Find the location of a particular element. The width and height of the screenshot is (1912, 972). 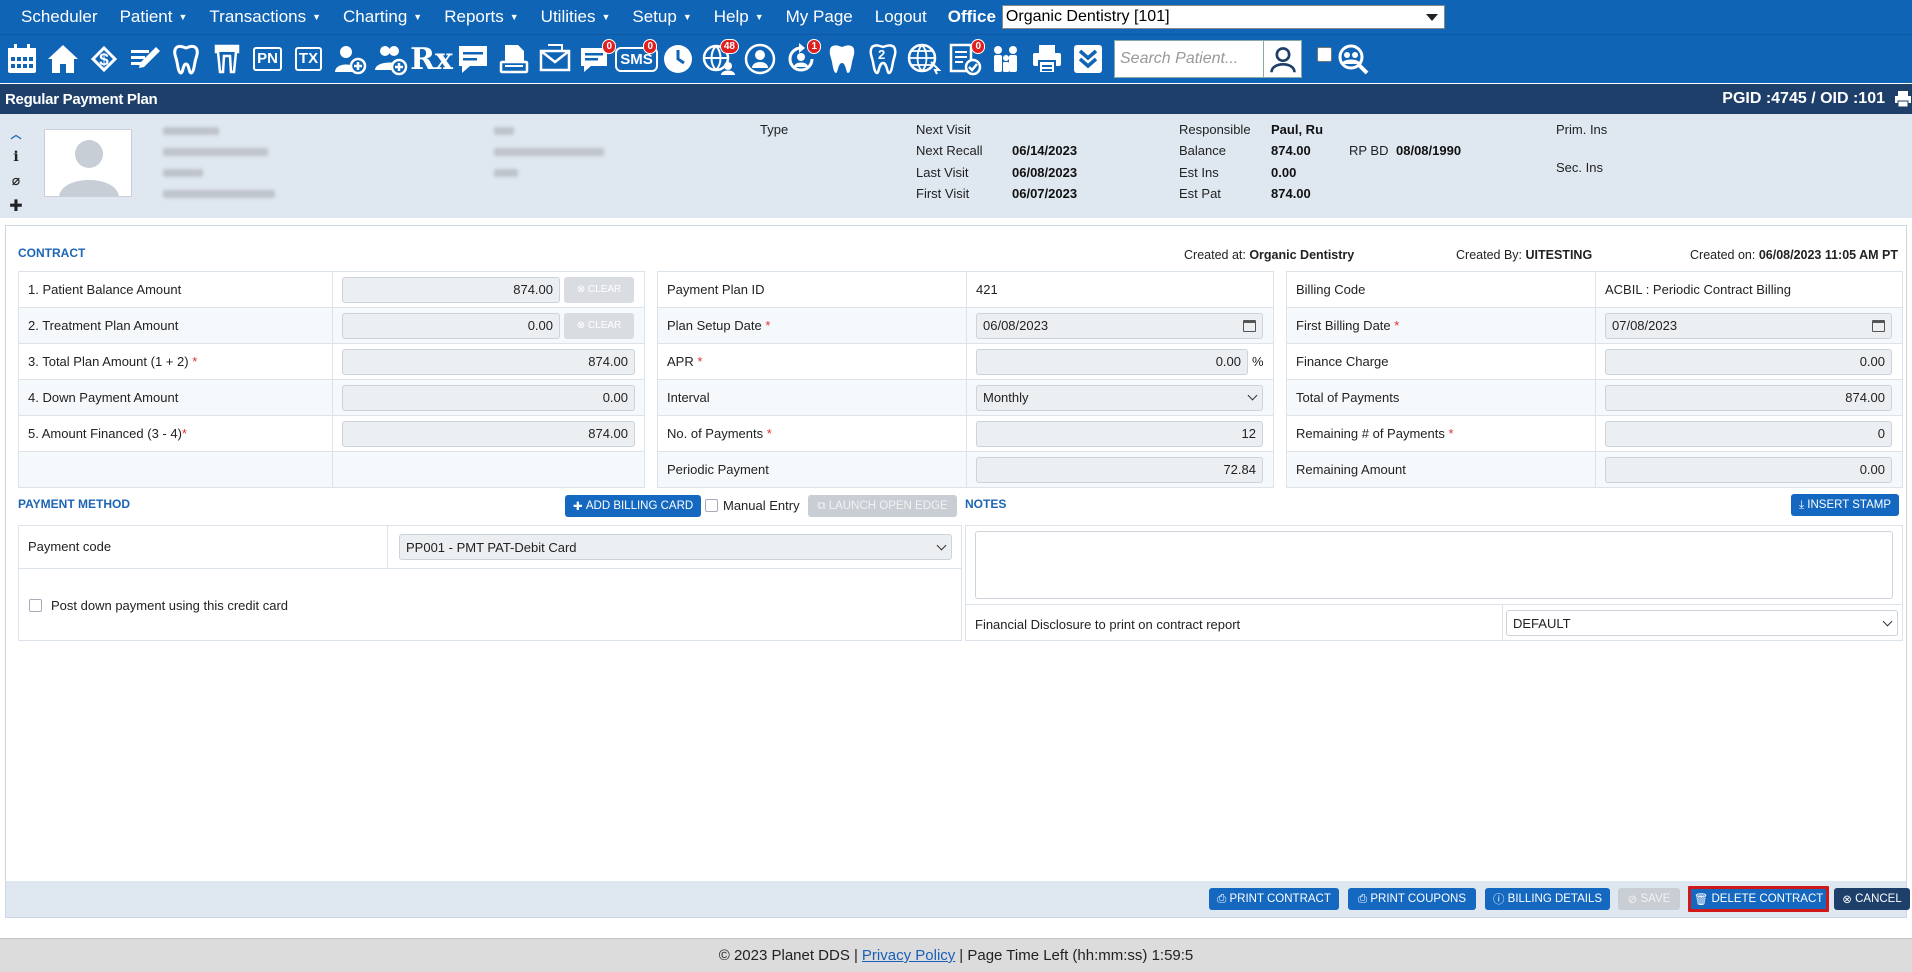

remaining-num-input: 0 is located at coordinates (1748, 433).